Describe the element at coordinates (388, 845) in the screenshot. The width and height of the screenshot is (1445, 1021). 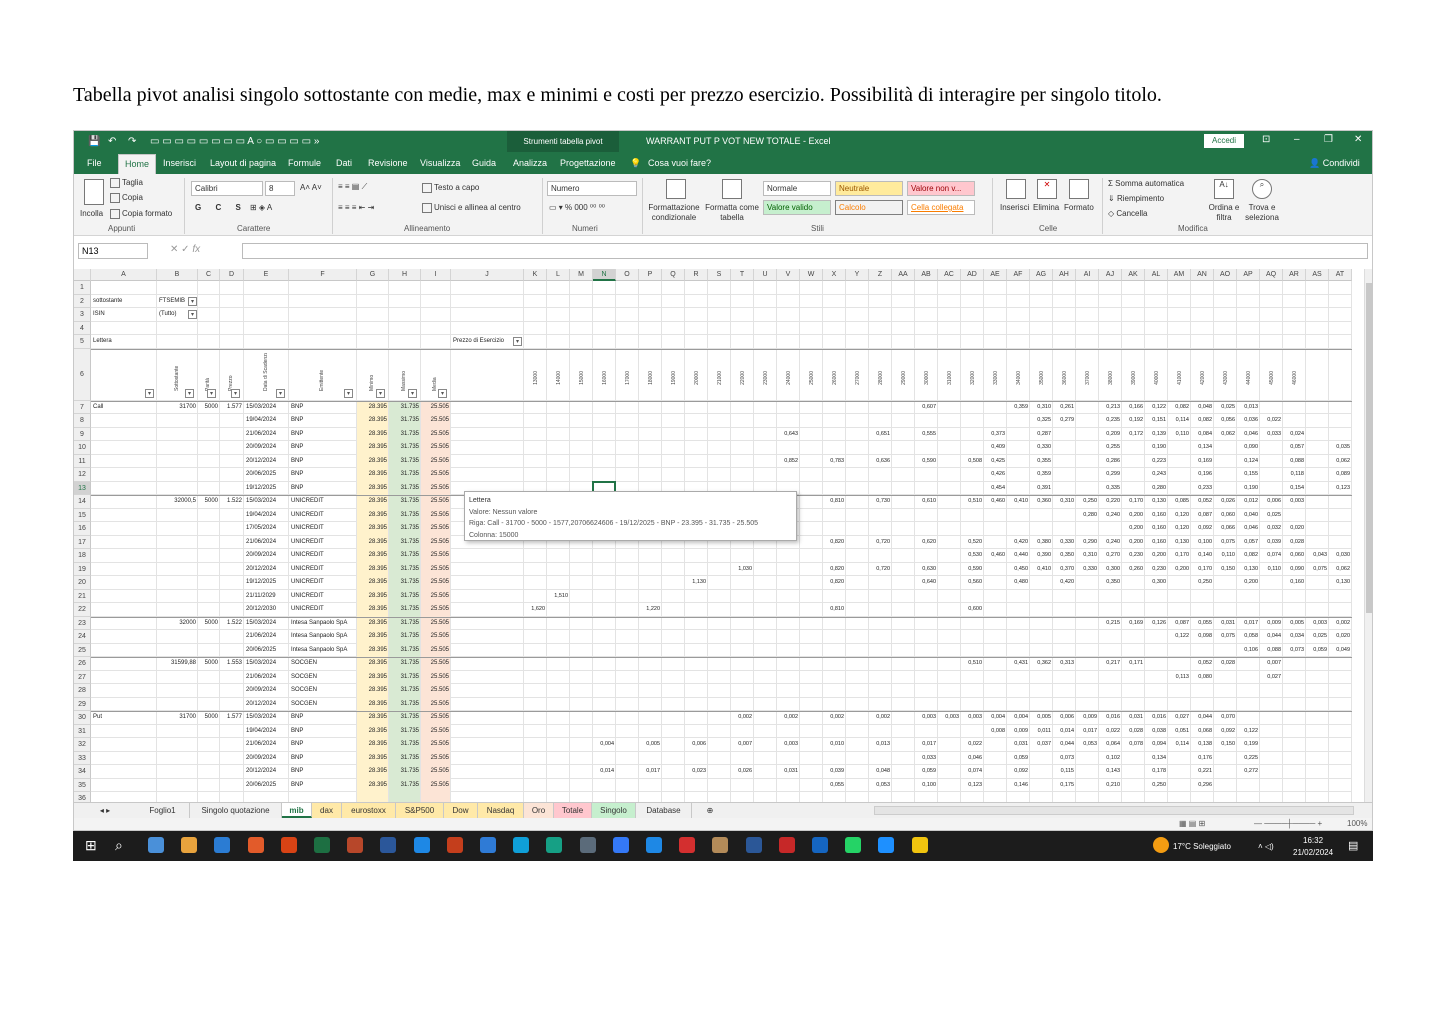
I see `word-icon` at that location.